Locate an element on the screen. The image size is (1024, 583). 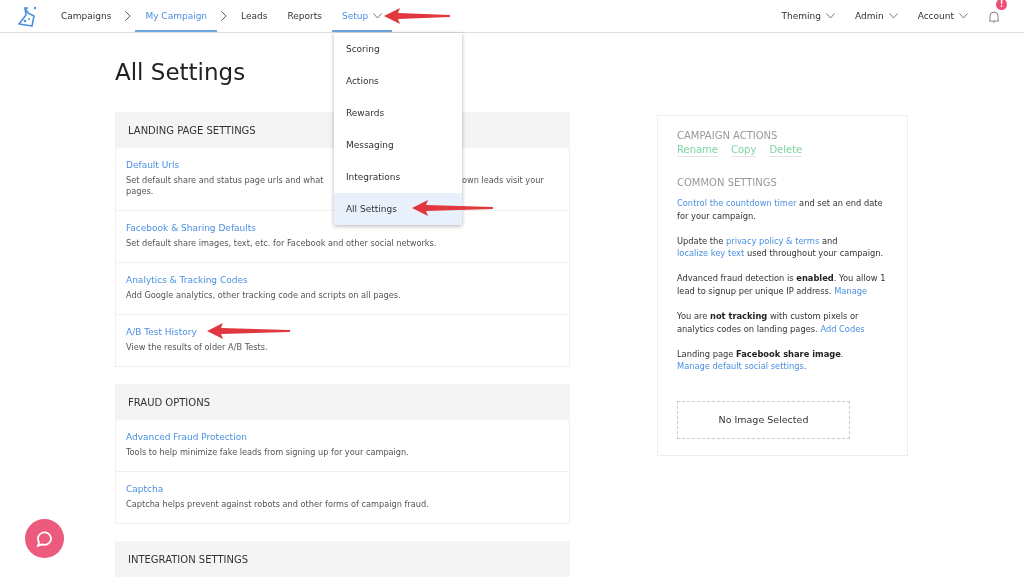
inline-link: Manage default social settings is located at coordinates (740, 366).